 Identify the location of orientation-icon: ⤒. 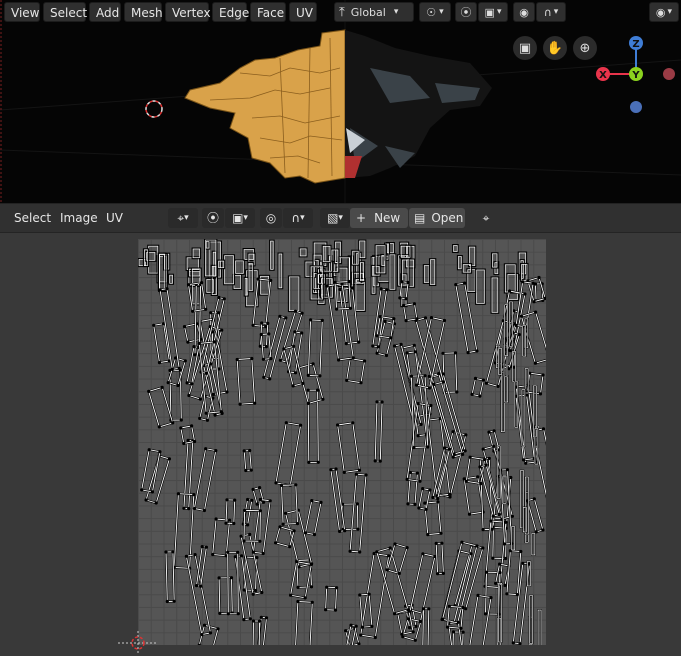
(342, 12).